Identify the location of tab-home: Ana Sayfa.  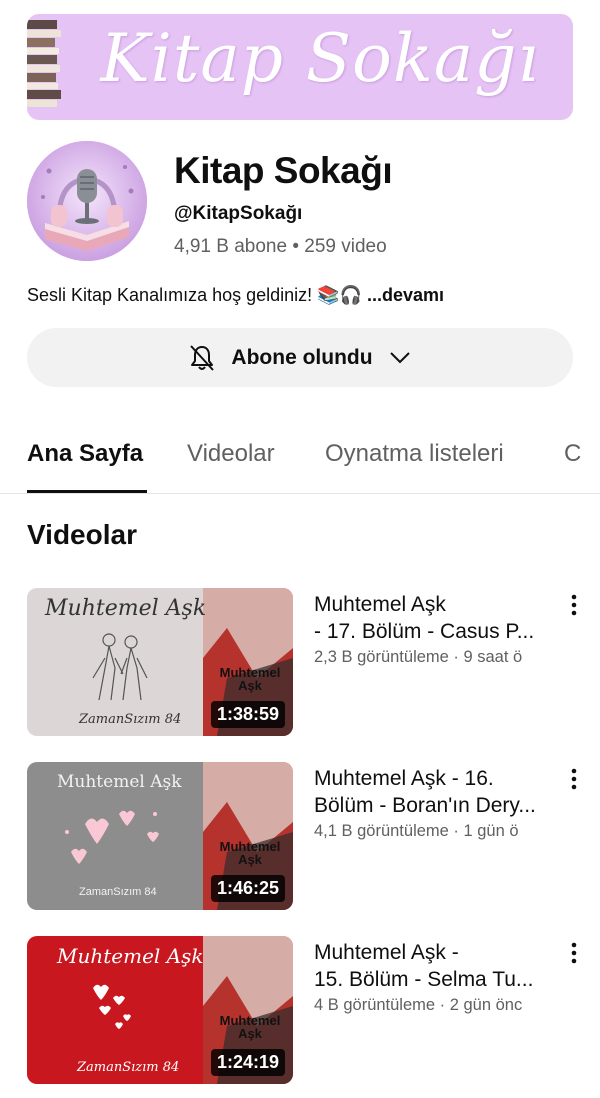
(85, 454).